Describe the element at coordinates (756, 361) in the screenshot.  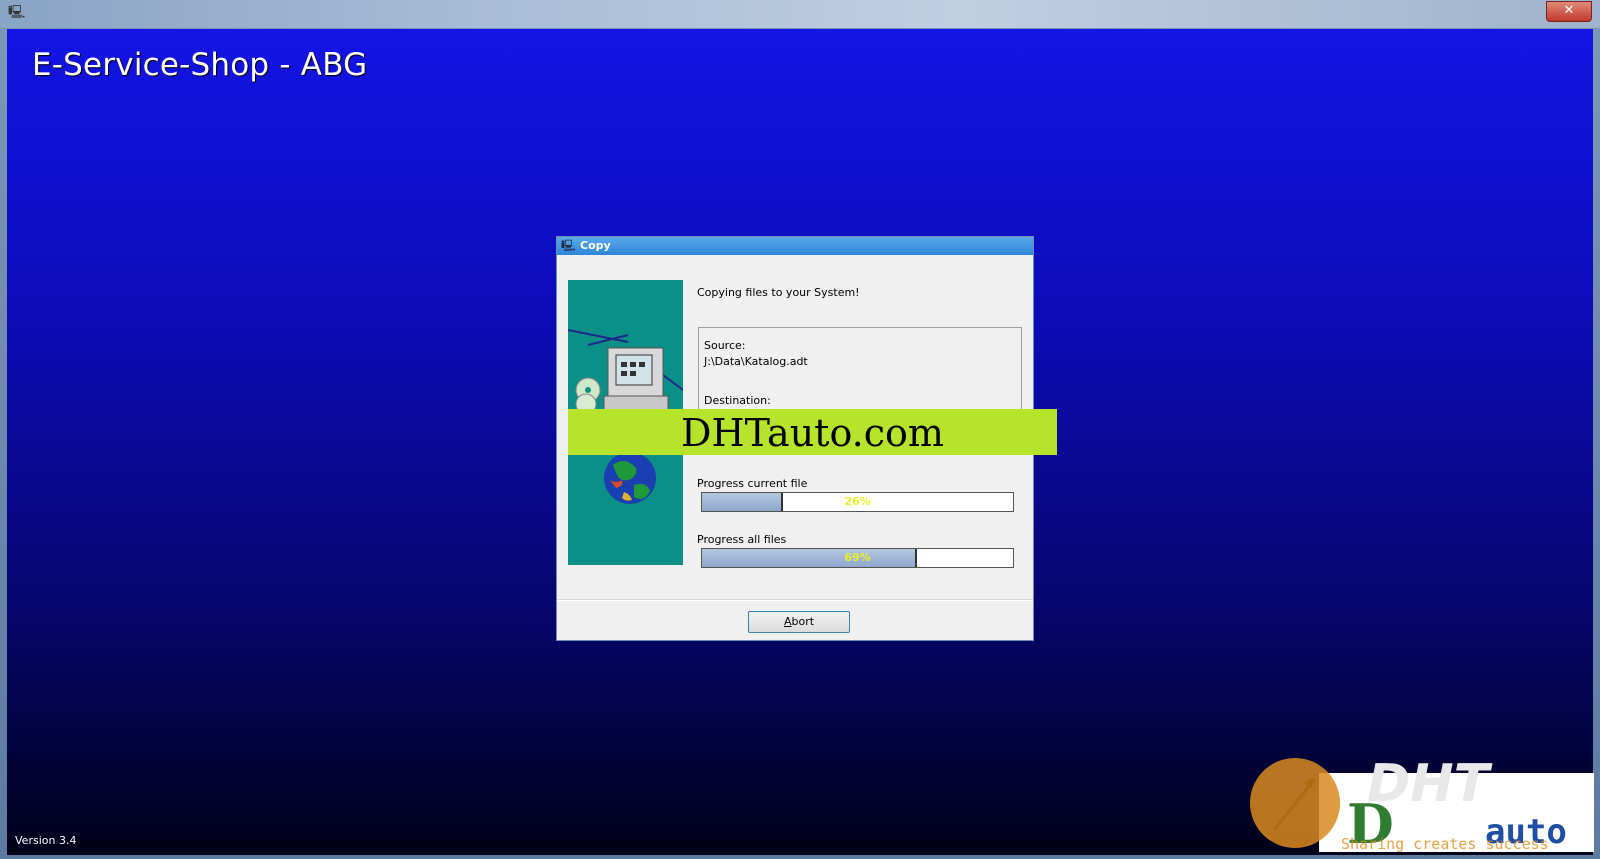
I see `source-path: J:\Data\Katalog.adt` at that location.